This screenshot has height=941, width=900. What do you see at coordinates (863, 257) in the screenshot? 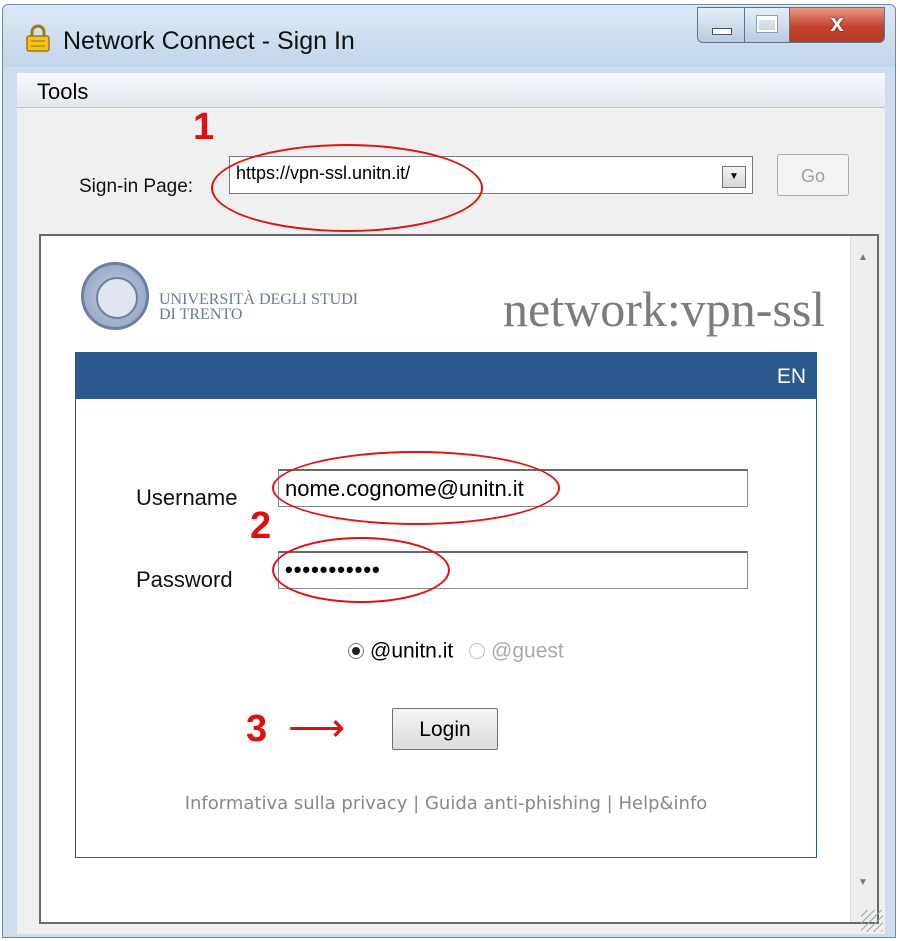
I see `scroll-up-icon: ▲` at bounding box center [863, 257].